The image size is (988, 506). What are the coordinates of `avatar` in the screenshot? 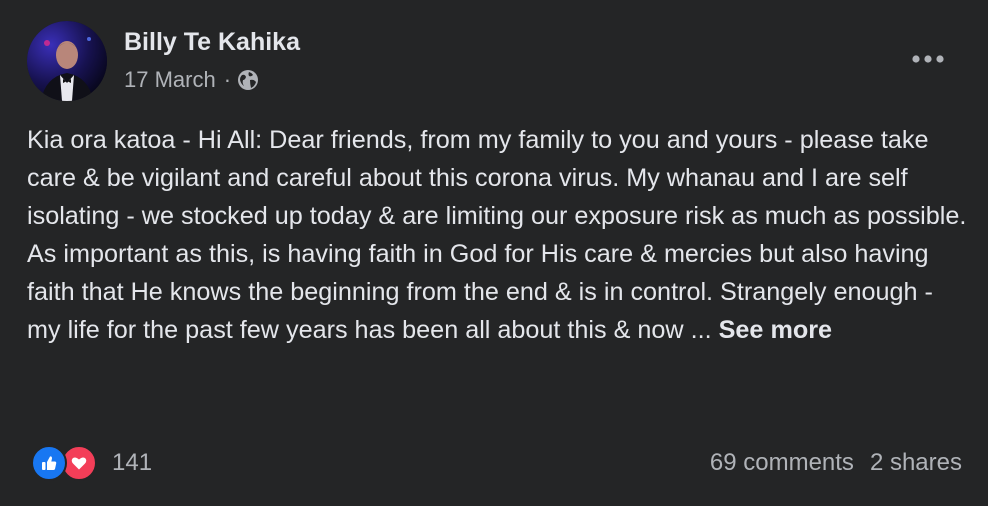 It's located at (67, 61).